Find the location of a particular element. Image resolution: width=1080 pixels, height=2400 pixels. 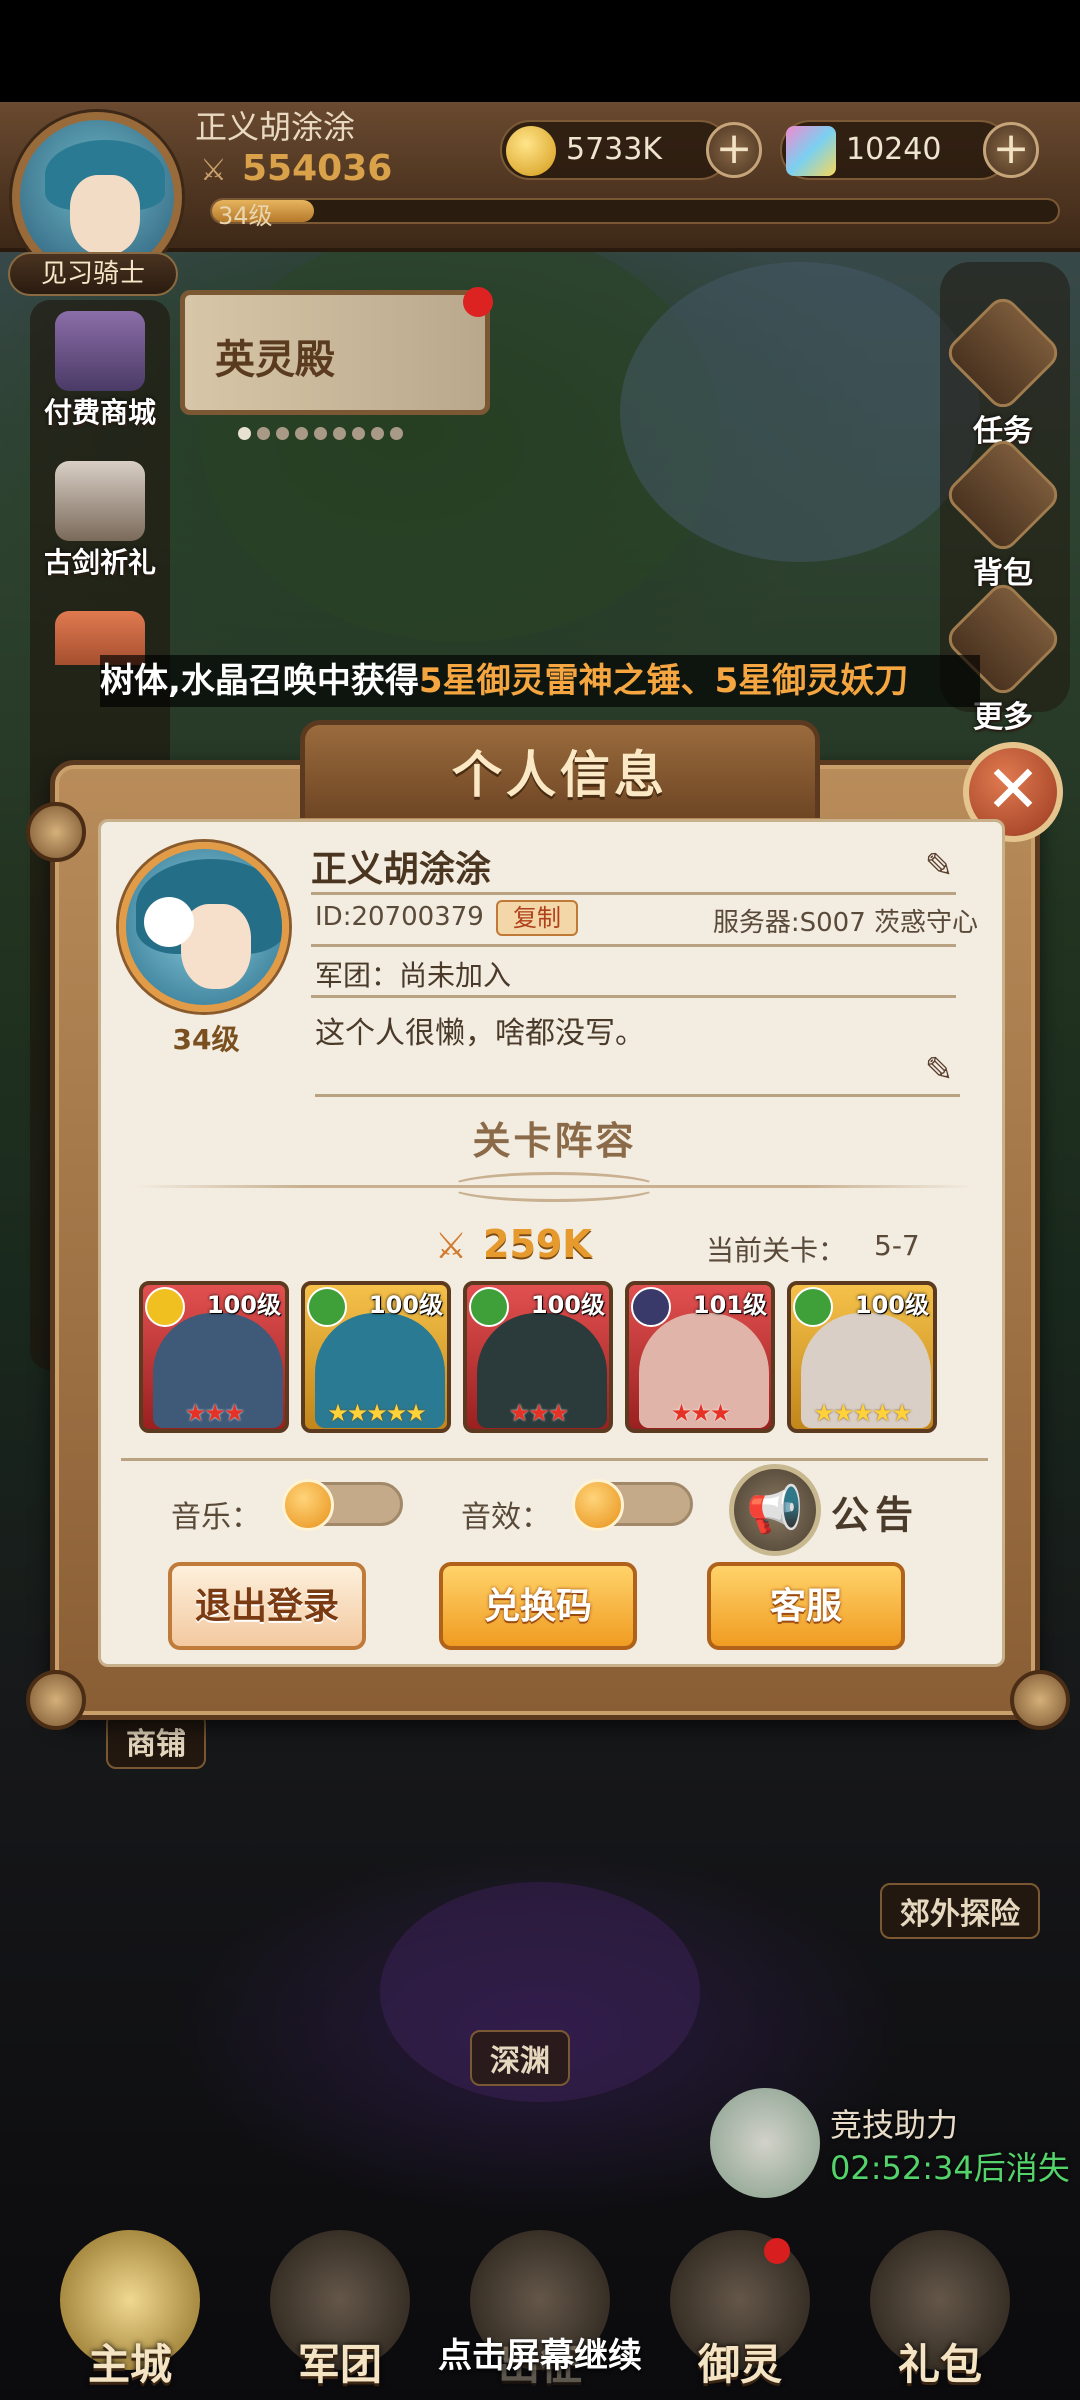

edit-name-icon: ✎ is located at coordinates (939, 866).